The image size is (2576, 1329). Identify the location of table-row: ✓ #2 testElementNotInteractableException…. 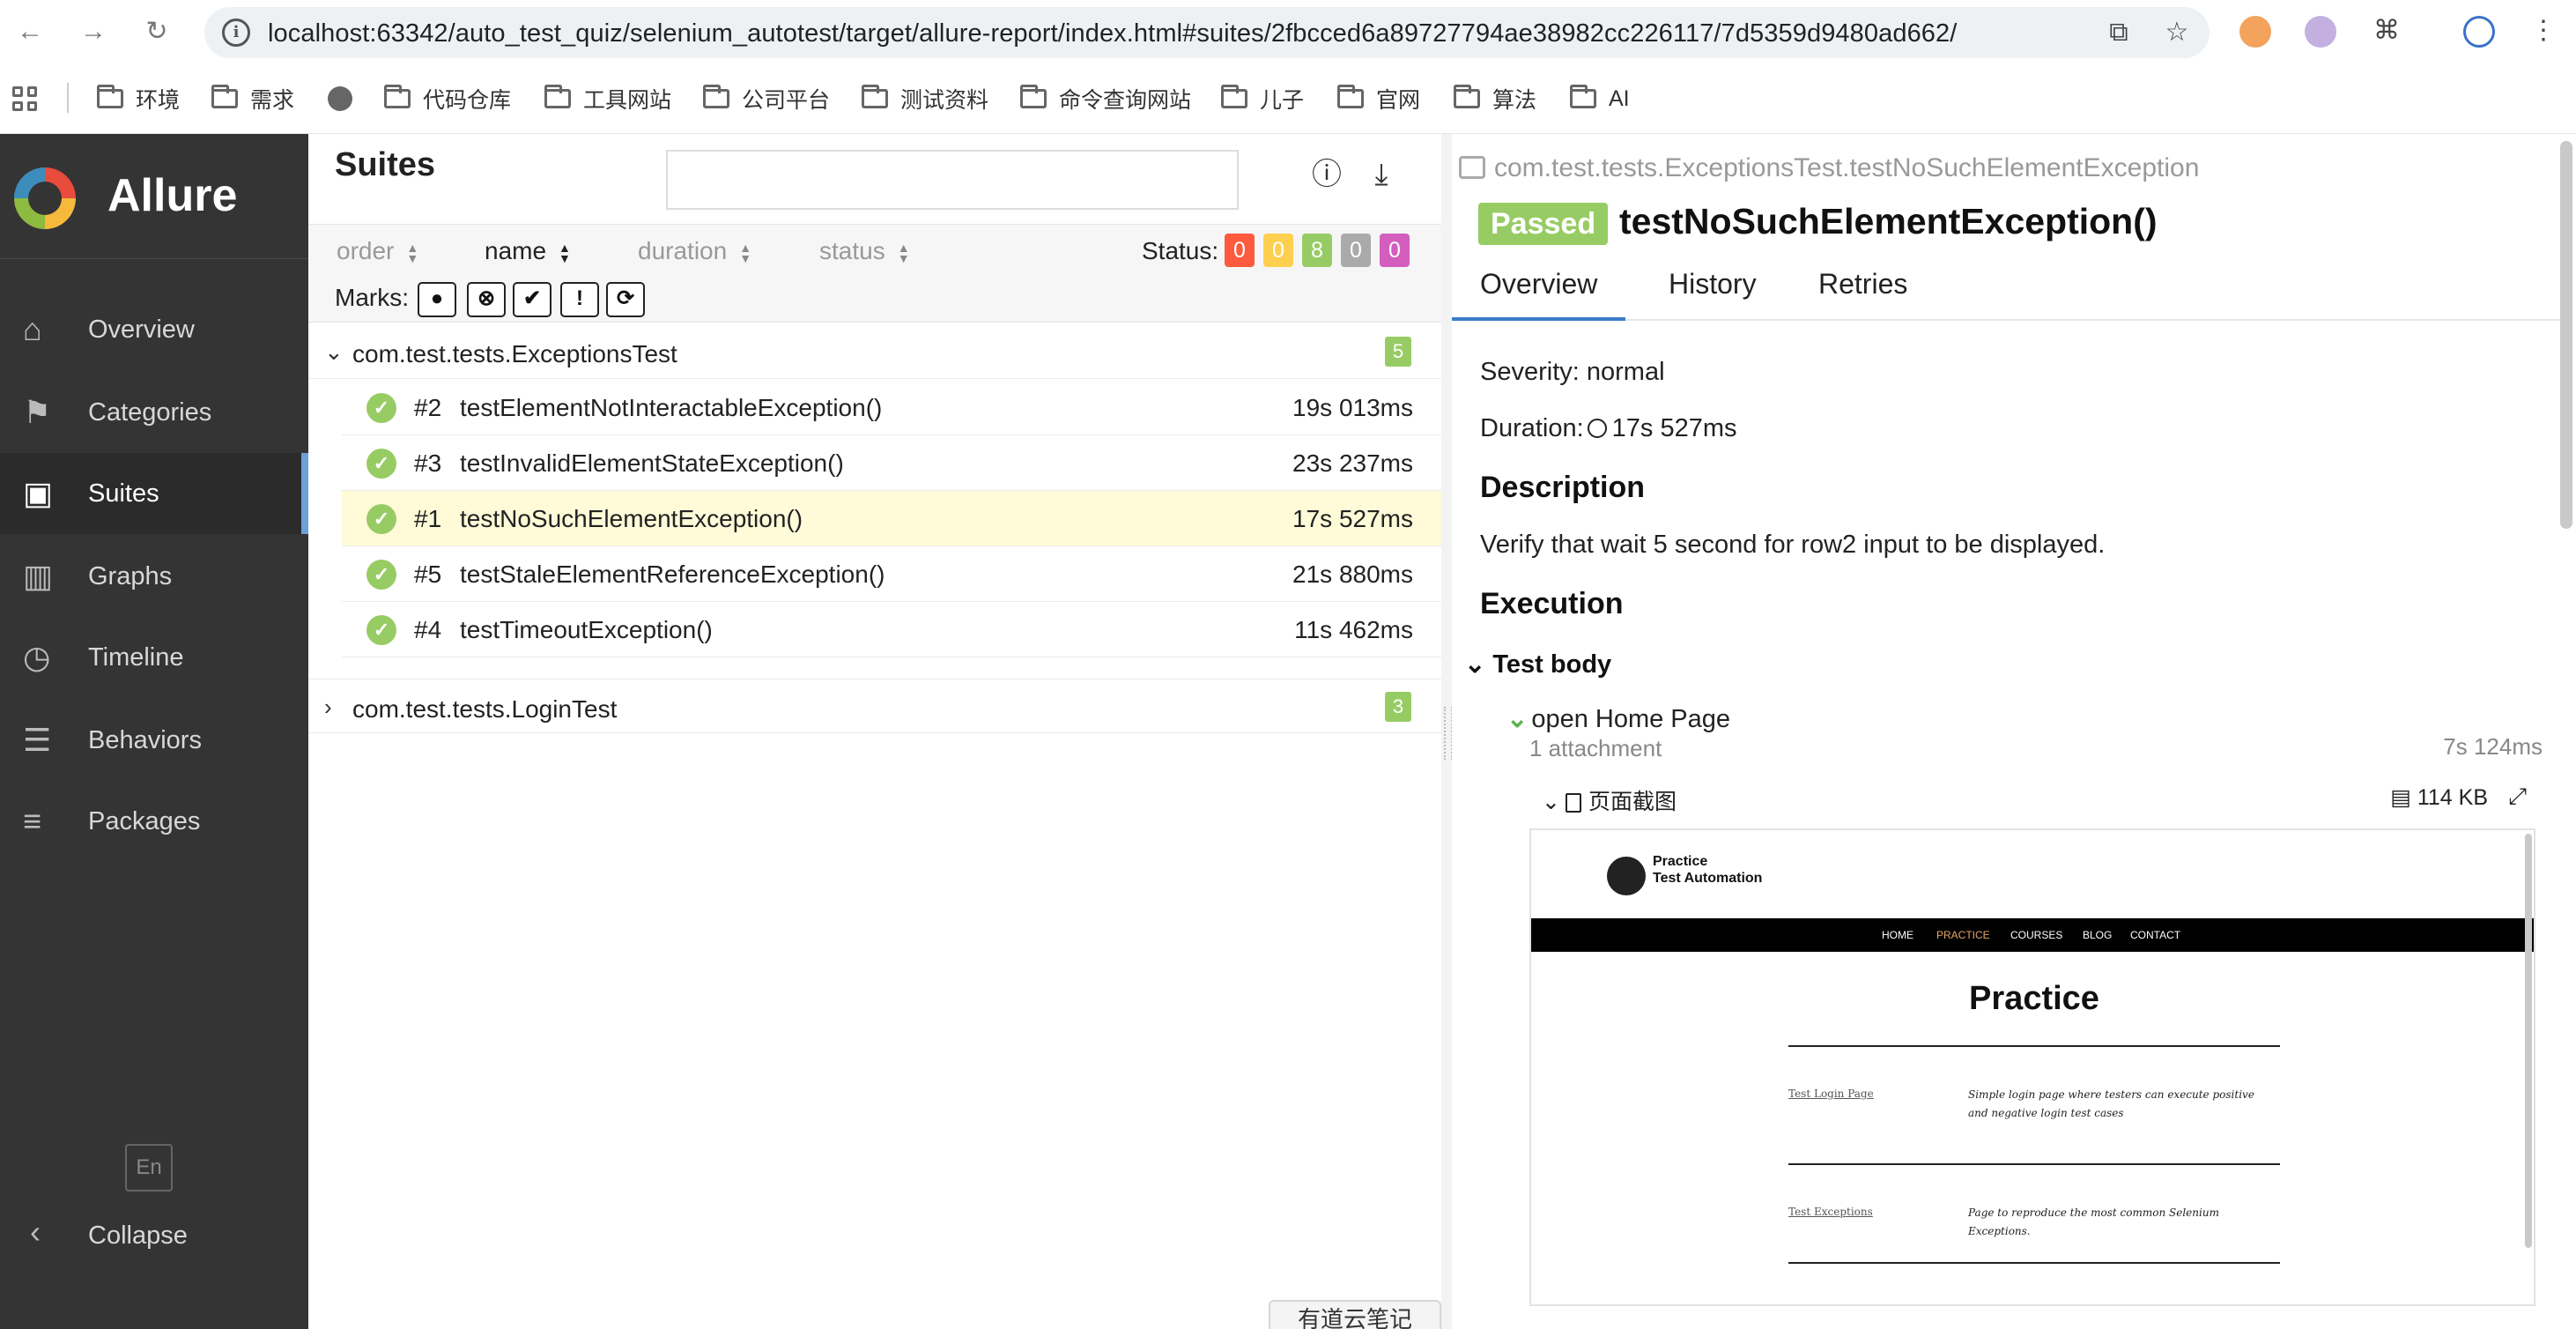
(891, 407).